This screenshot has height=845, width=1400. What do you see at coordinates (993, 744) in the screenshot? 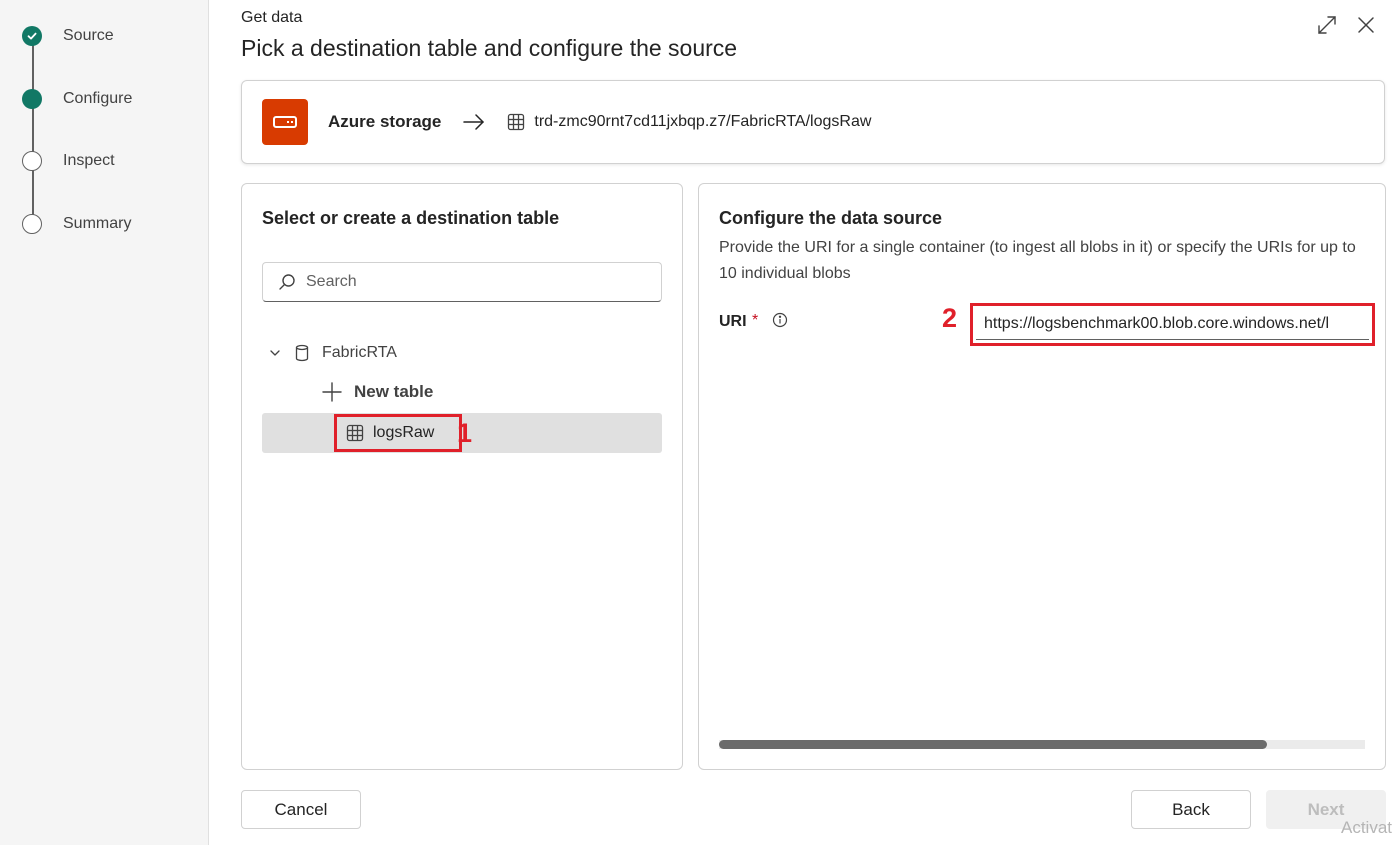
I see `scrollbar-thumb` at bounding box center [993, 744].